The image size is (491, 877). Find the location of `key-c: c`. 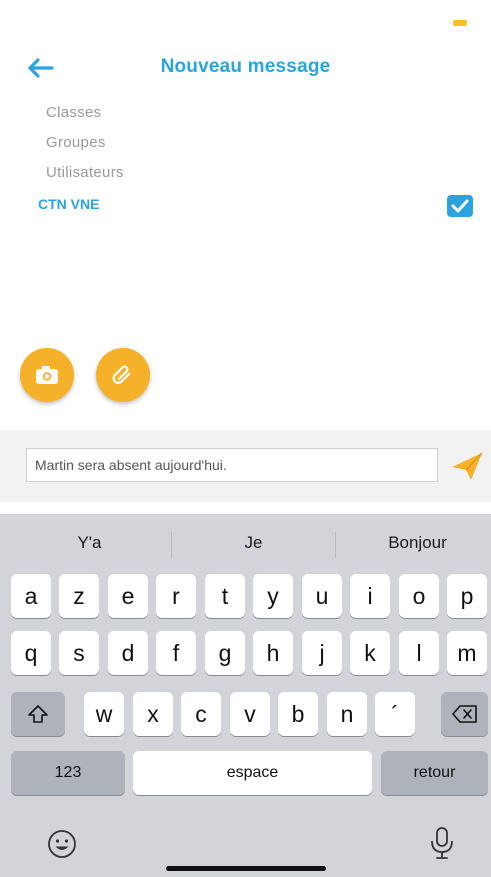

key-c: c is located at coordinates (201, 714).